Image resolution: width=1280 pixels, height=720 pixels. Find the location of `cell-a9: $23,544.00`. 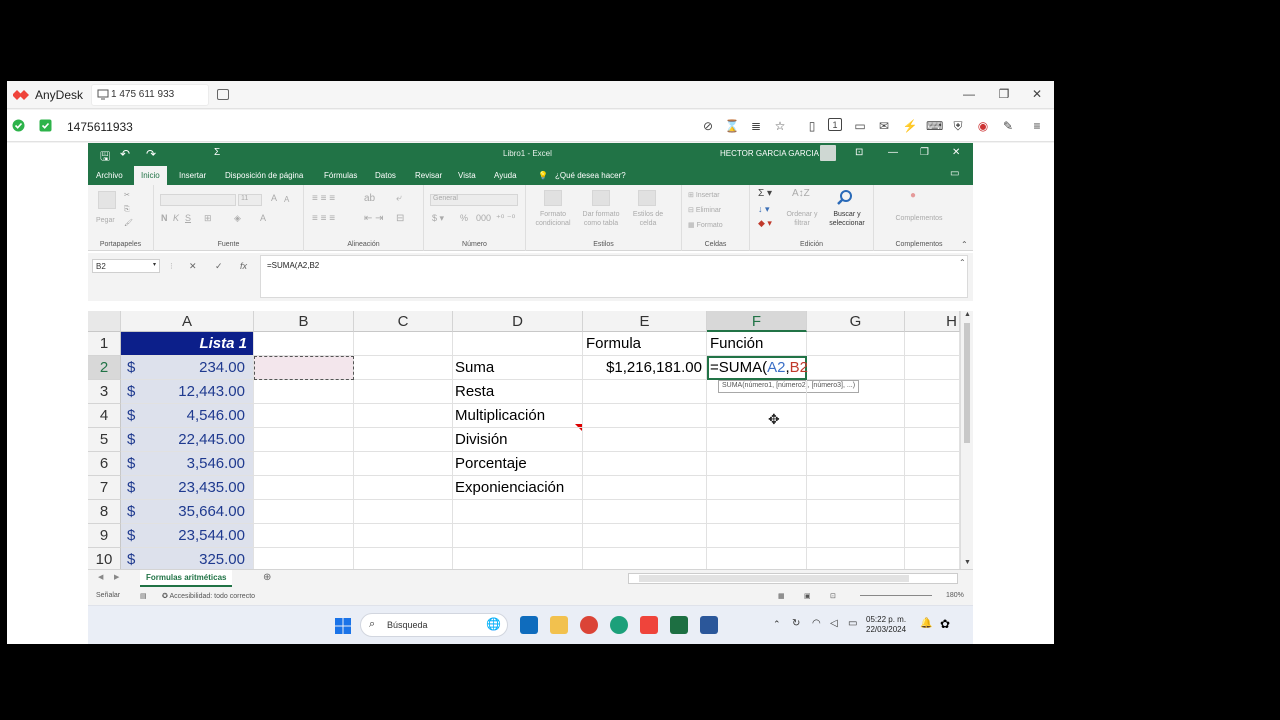

cell-a9: $23,544.00 is located at coordinates (187, 536).